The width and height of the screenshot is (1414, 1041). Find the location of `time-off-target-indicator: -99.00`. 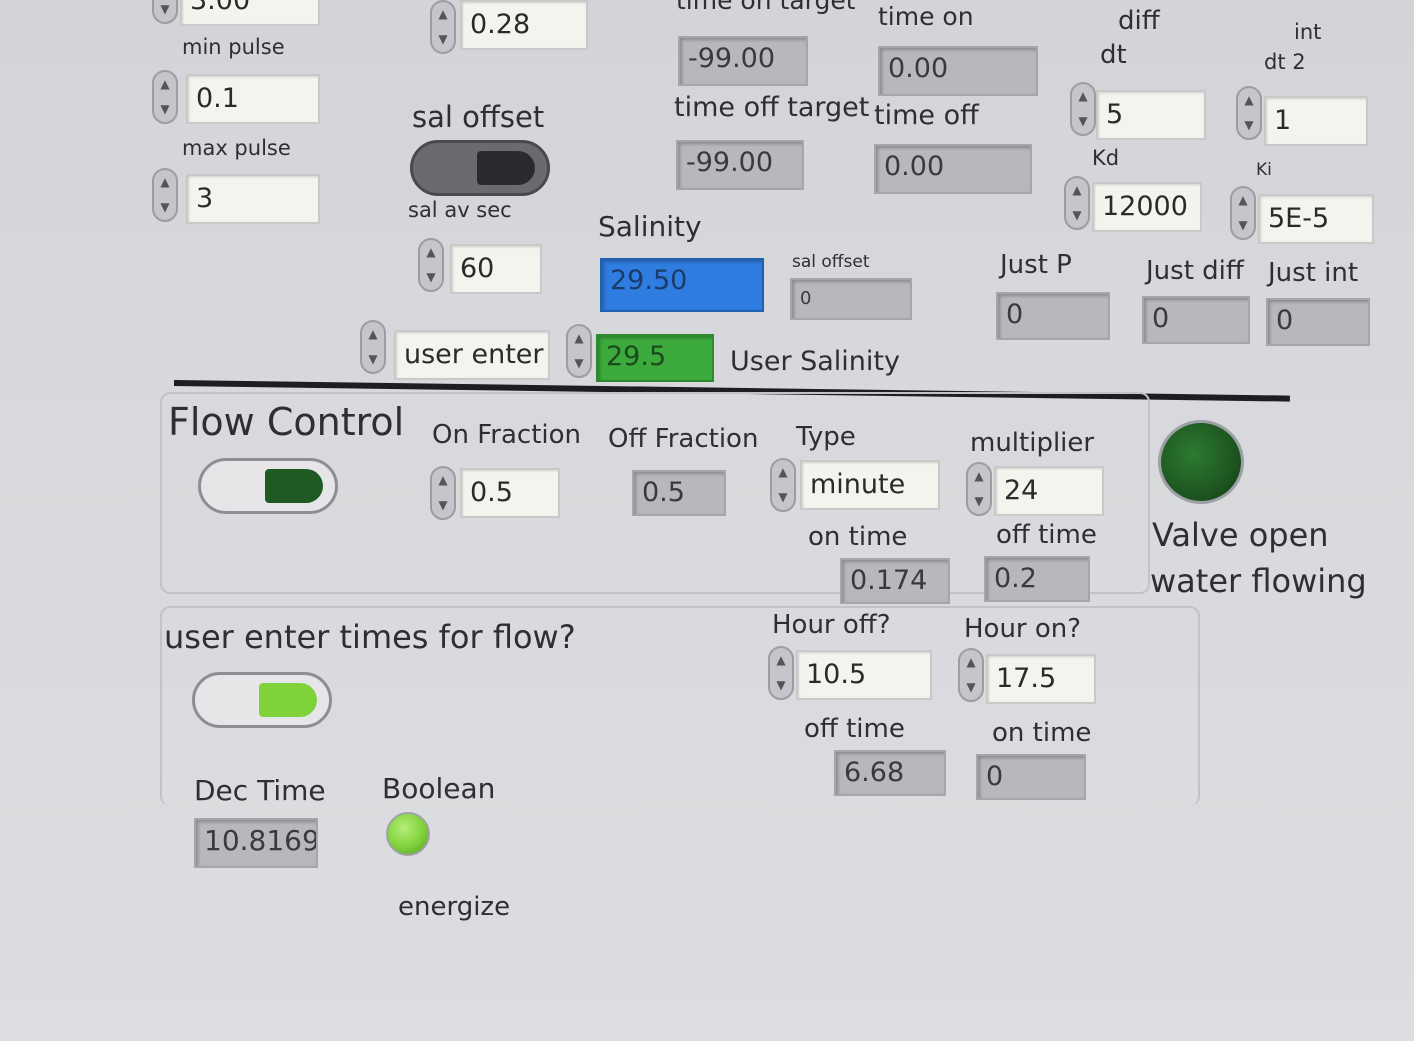

time-off-target-indicator: -99.00 is located at coordinates (740, 165).